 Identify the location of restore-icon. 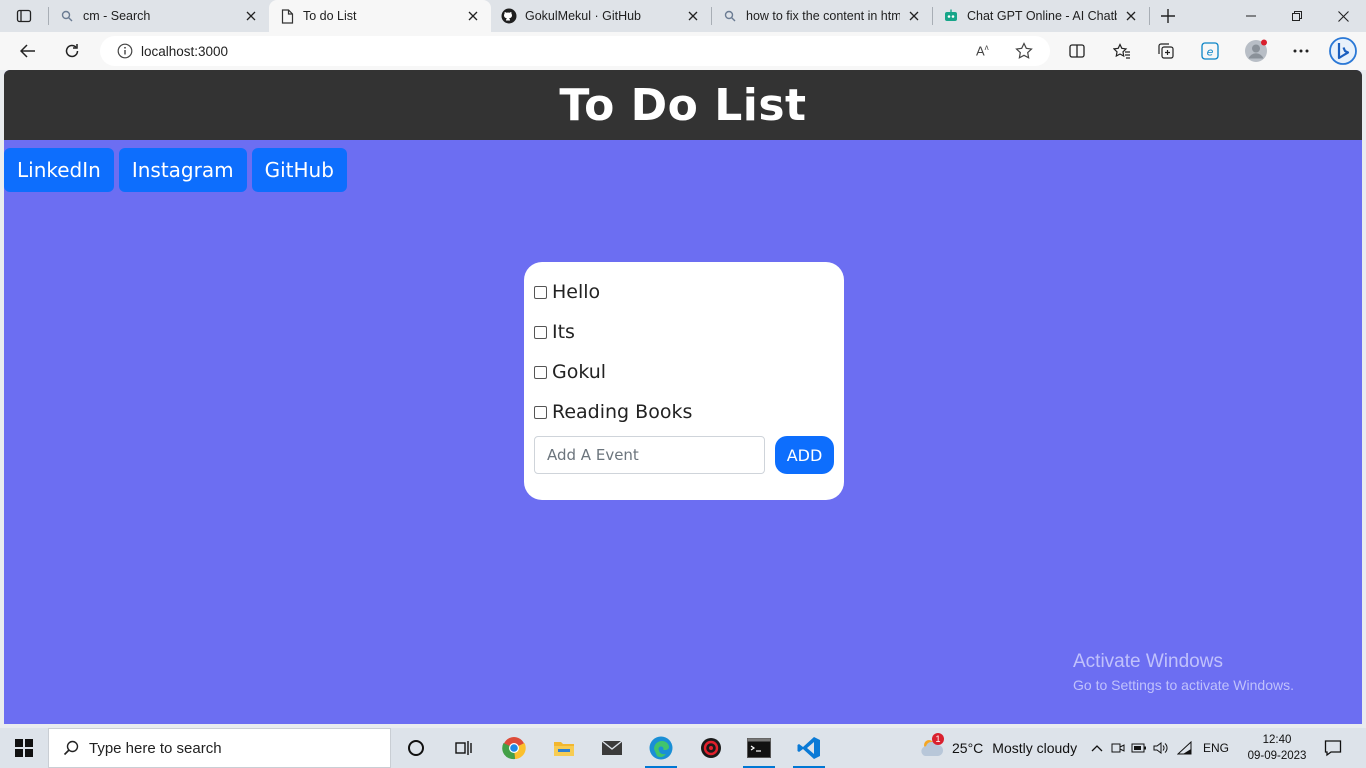
(1297, 16).